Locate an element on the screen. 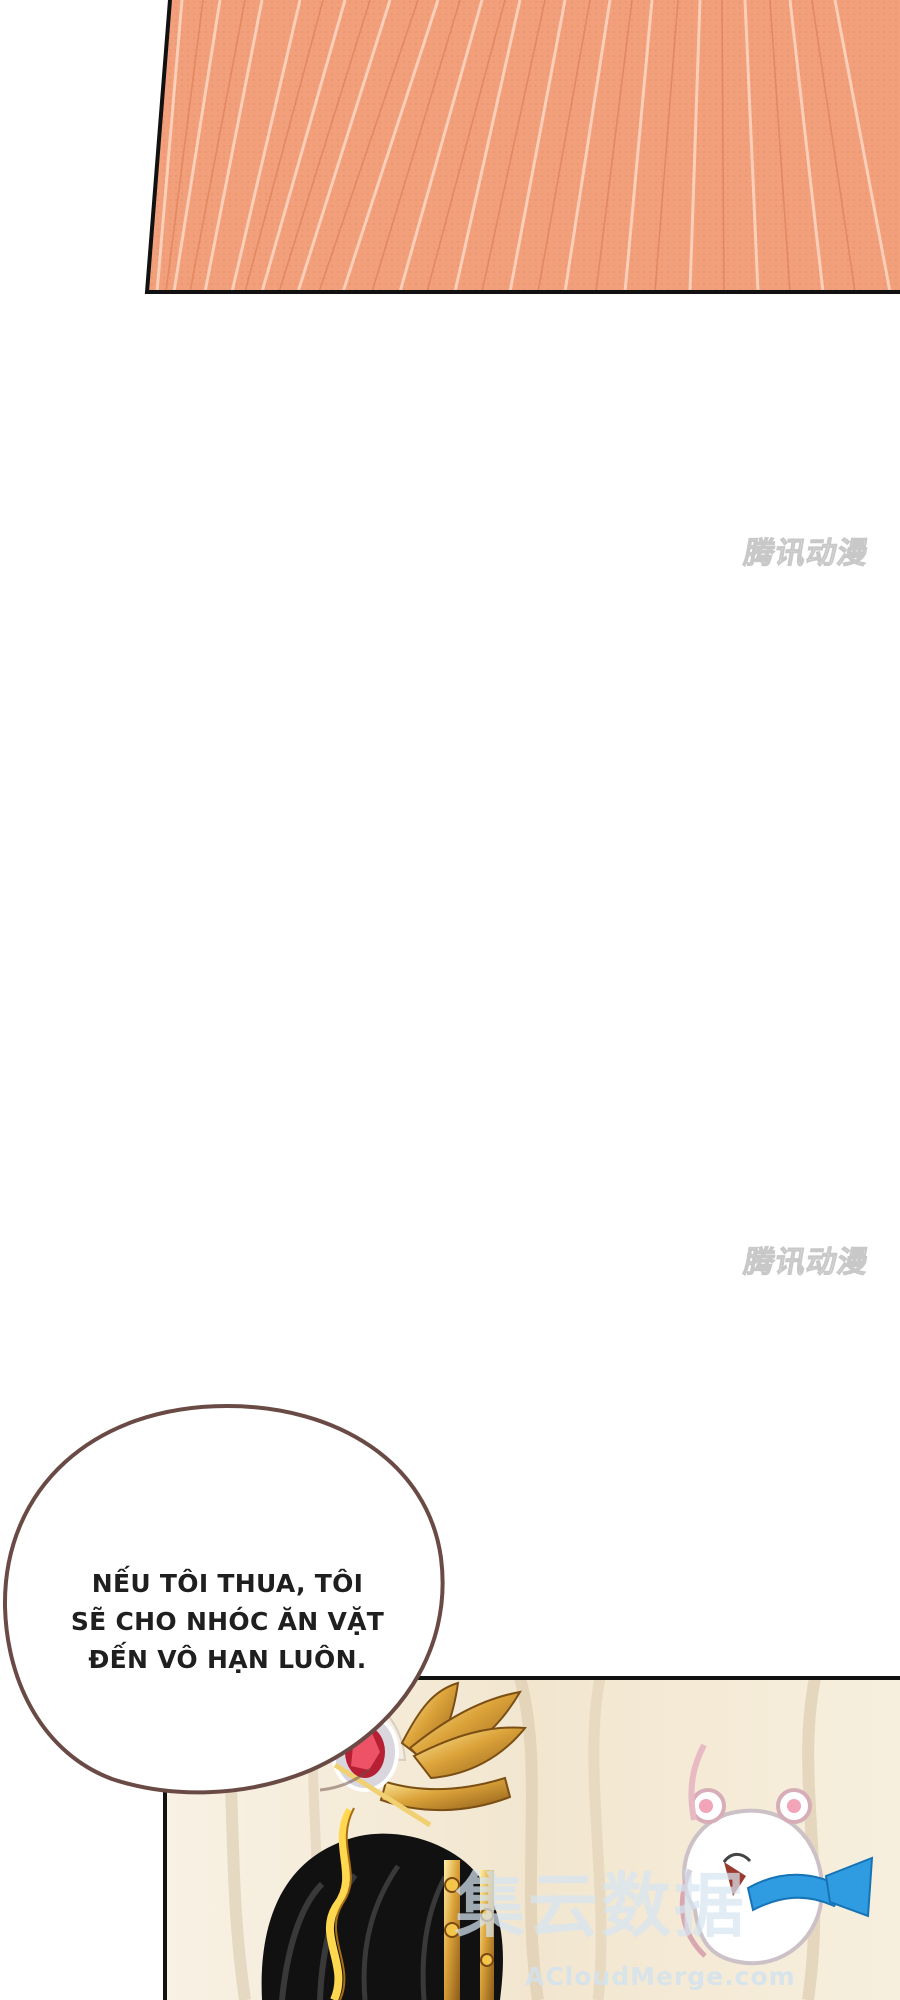  speech-line: ĐẾN VÔ HẠN LUÔN. is located at coordinates (227, 1659).